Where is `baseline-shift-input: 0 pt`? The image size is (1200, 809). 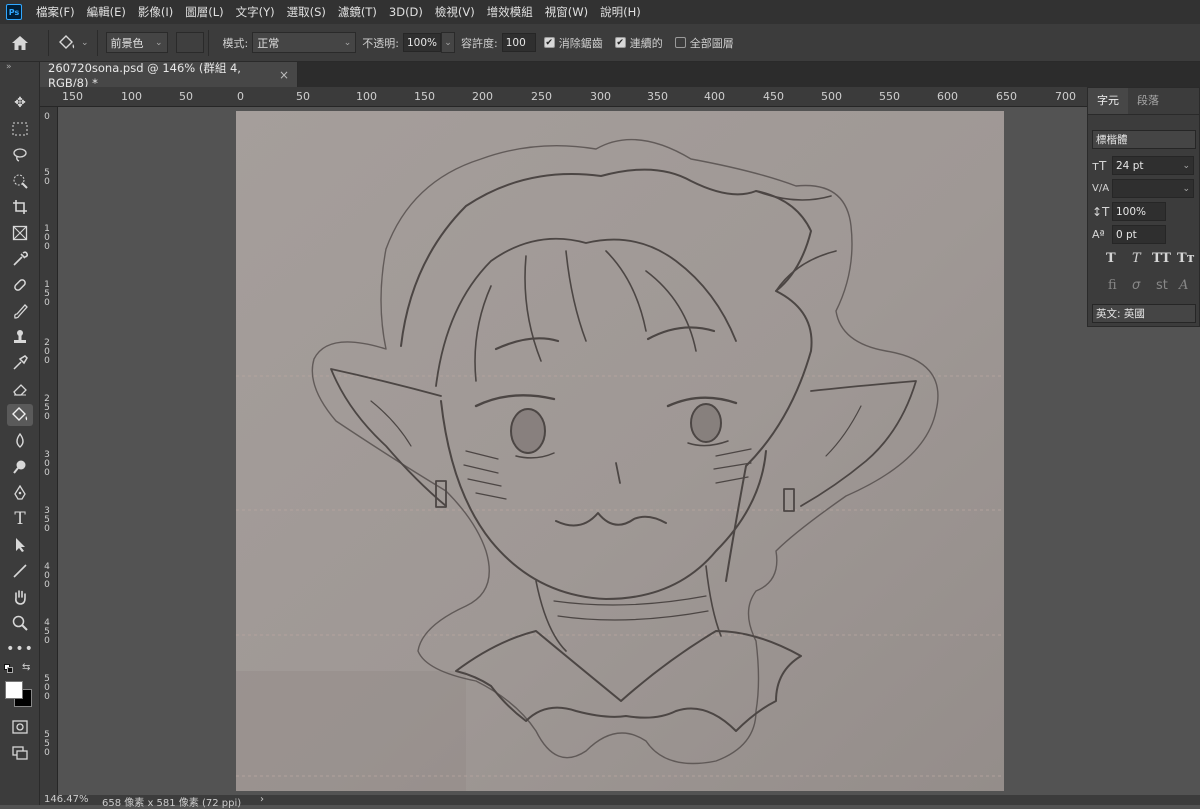 baseline-shift-input: 0 pt is located at coordinates (1139, 234).